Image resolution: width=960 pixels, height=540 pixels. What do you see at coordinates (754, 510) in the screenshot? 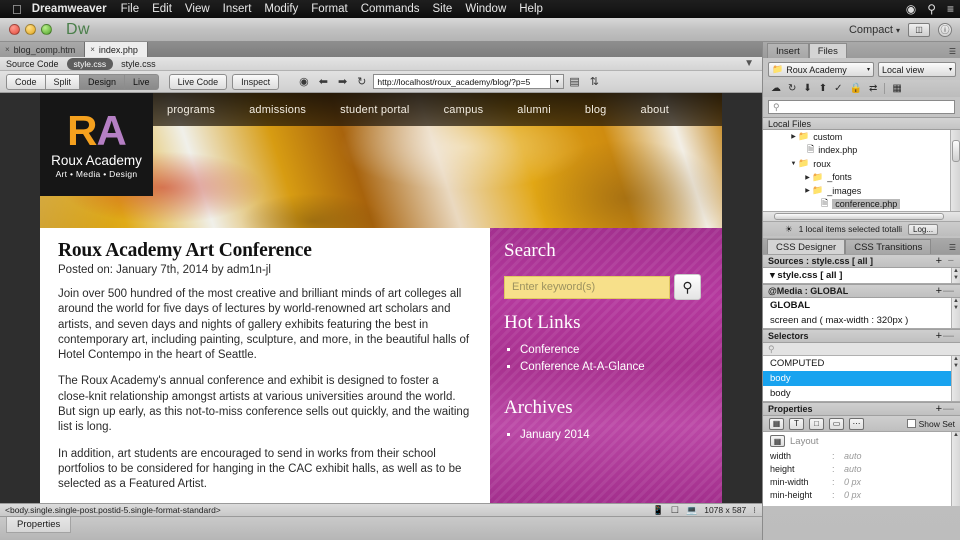
I see `window-size-caret: ⁝` at bounding box center [754, 510].